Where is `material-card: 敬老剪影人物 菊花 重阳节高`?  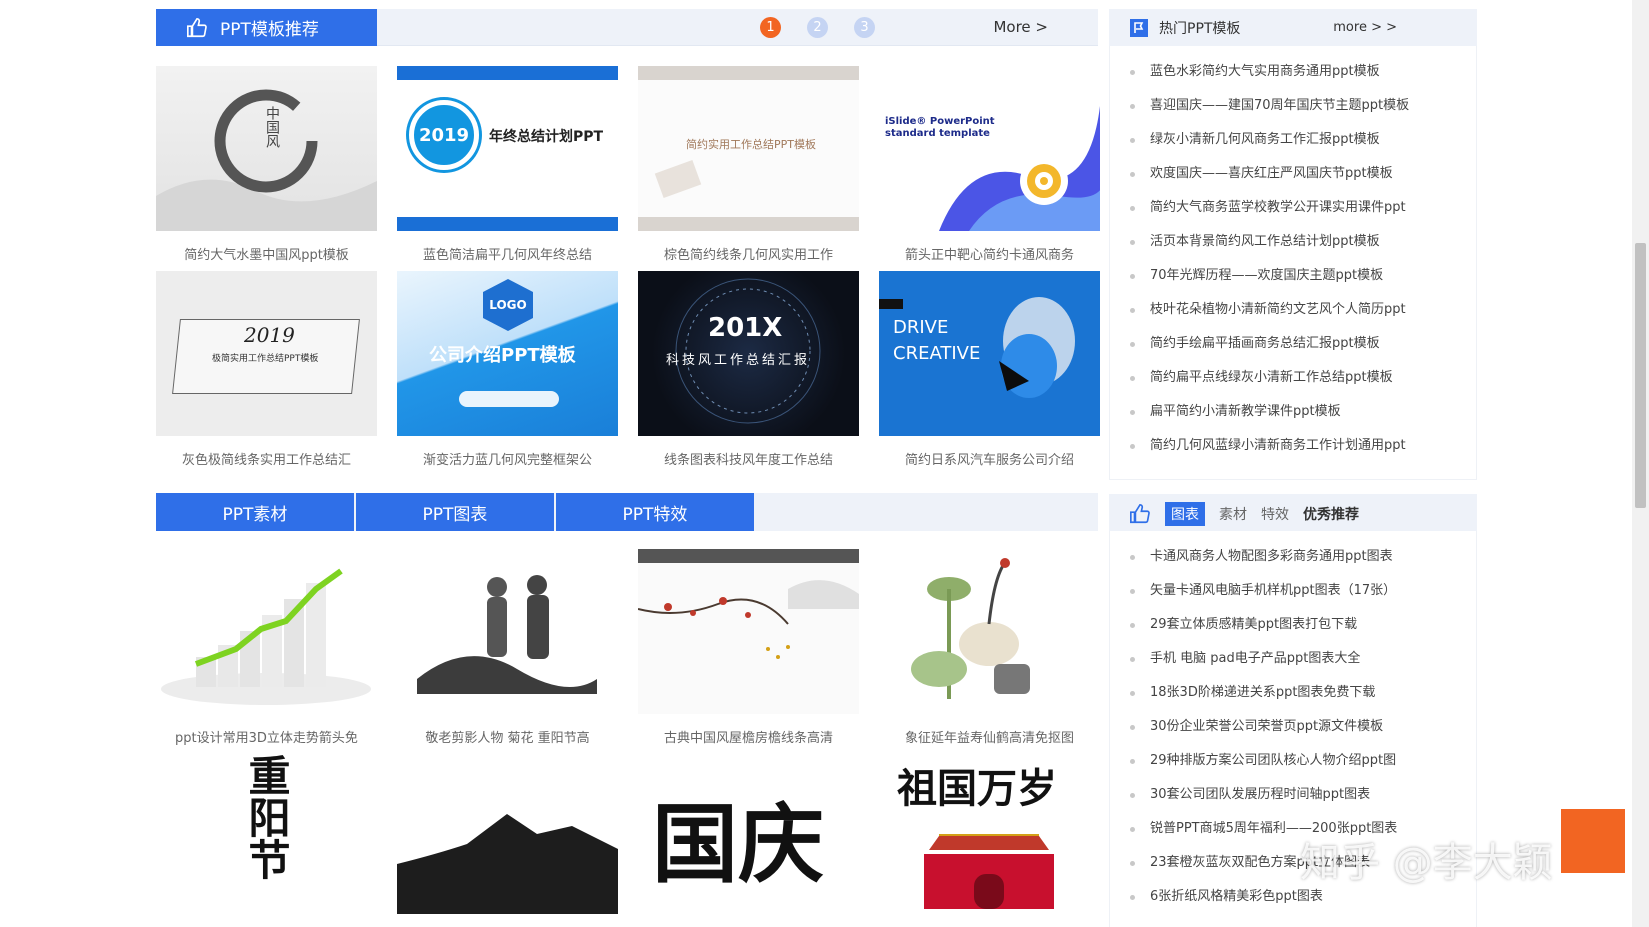
material-card: 敬老剪影人物 菊花 重阳节高 is located at coordinates (507, 647).